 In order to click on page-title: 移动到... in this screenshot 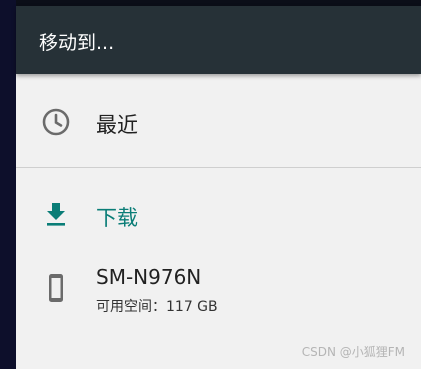, I will do `click(77, 43)`.